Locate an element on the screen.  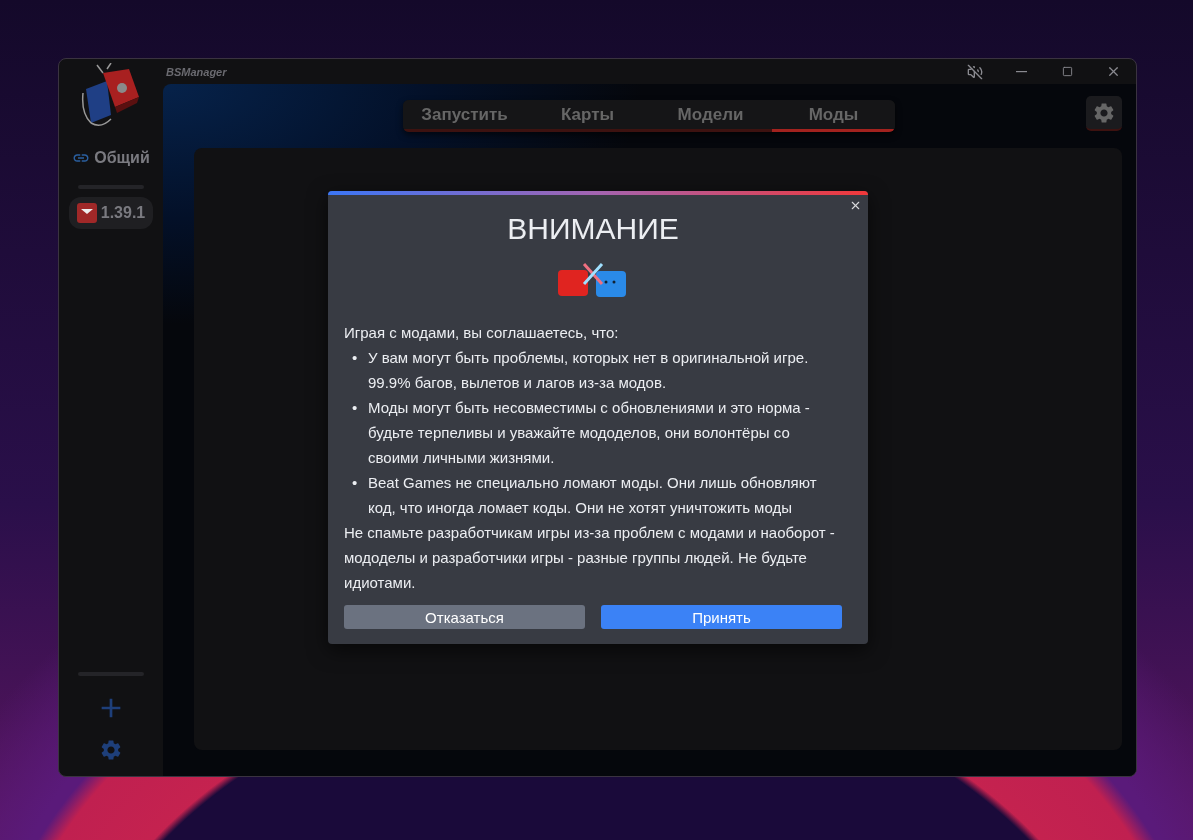
decline-button: Отказаться is located at coordinates (464, 617).